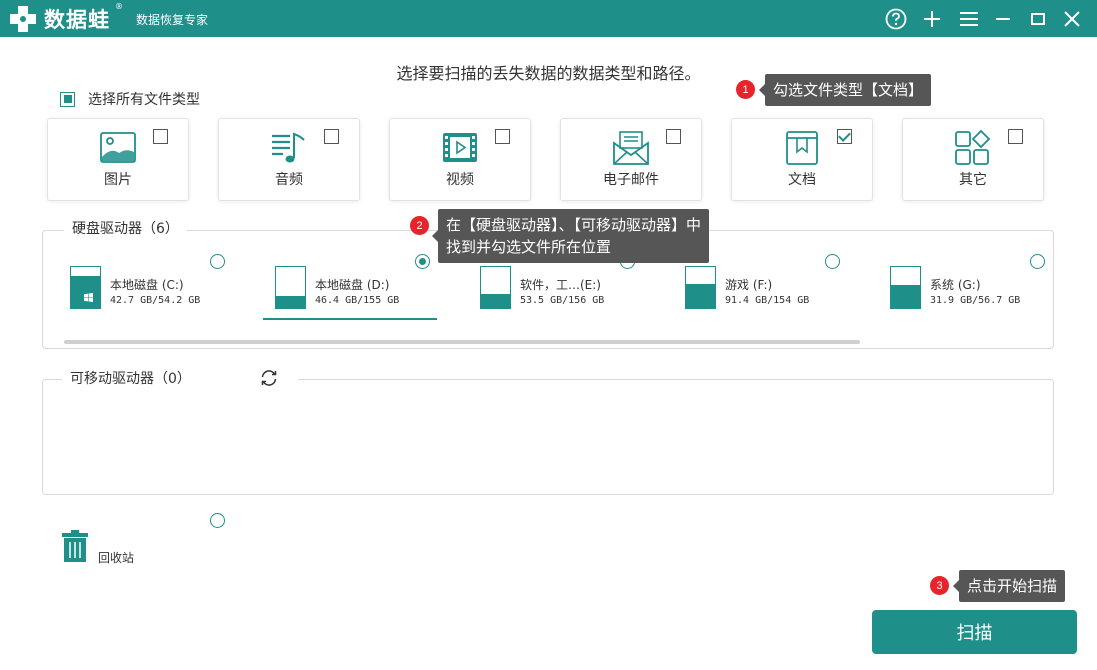 This screenshot has width=1097, height=670. Describe the element at coordinates (975, 300) in the screenshot. I see `drive-size: 31.9 GB/56.7 GB` at that location.